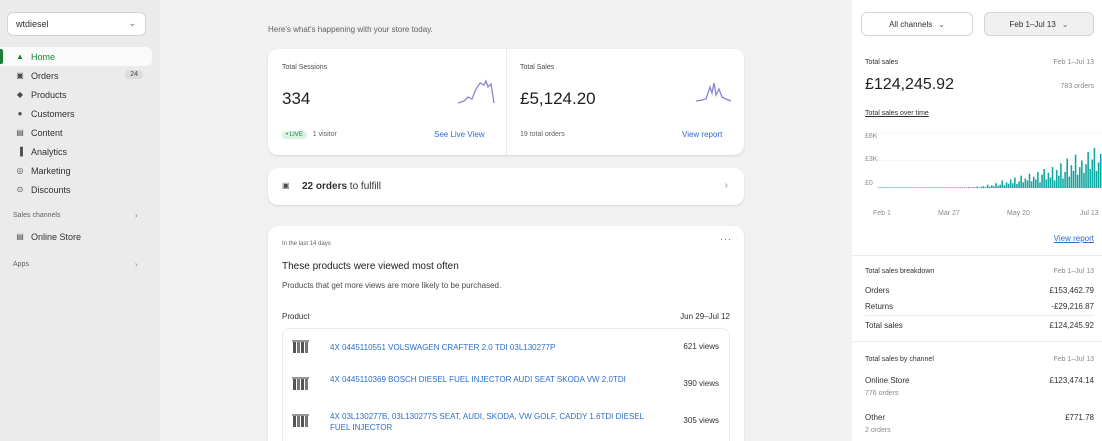  I want to click on date-range-dropdown: Feb 1–Jul 13 ⌄, so click(1039, 24).